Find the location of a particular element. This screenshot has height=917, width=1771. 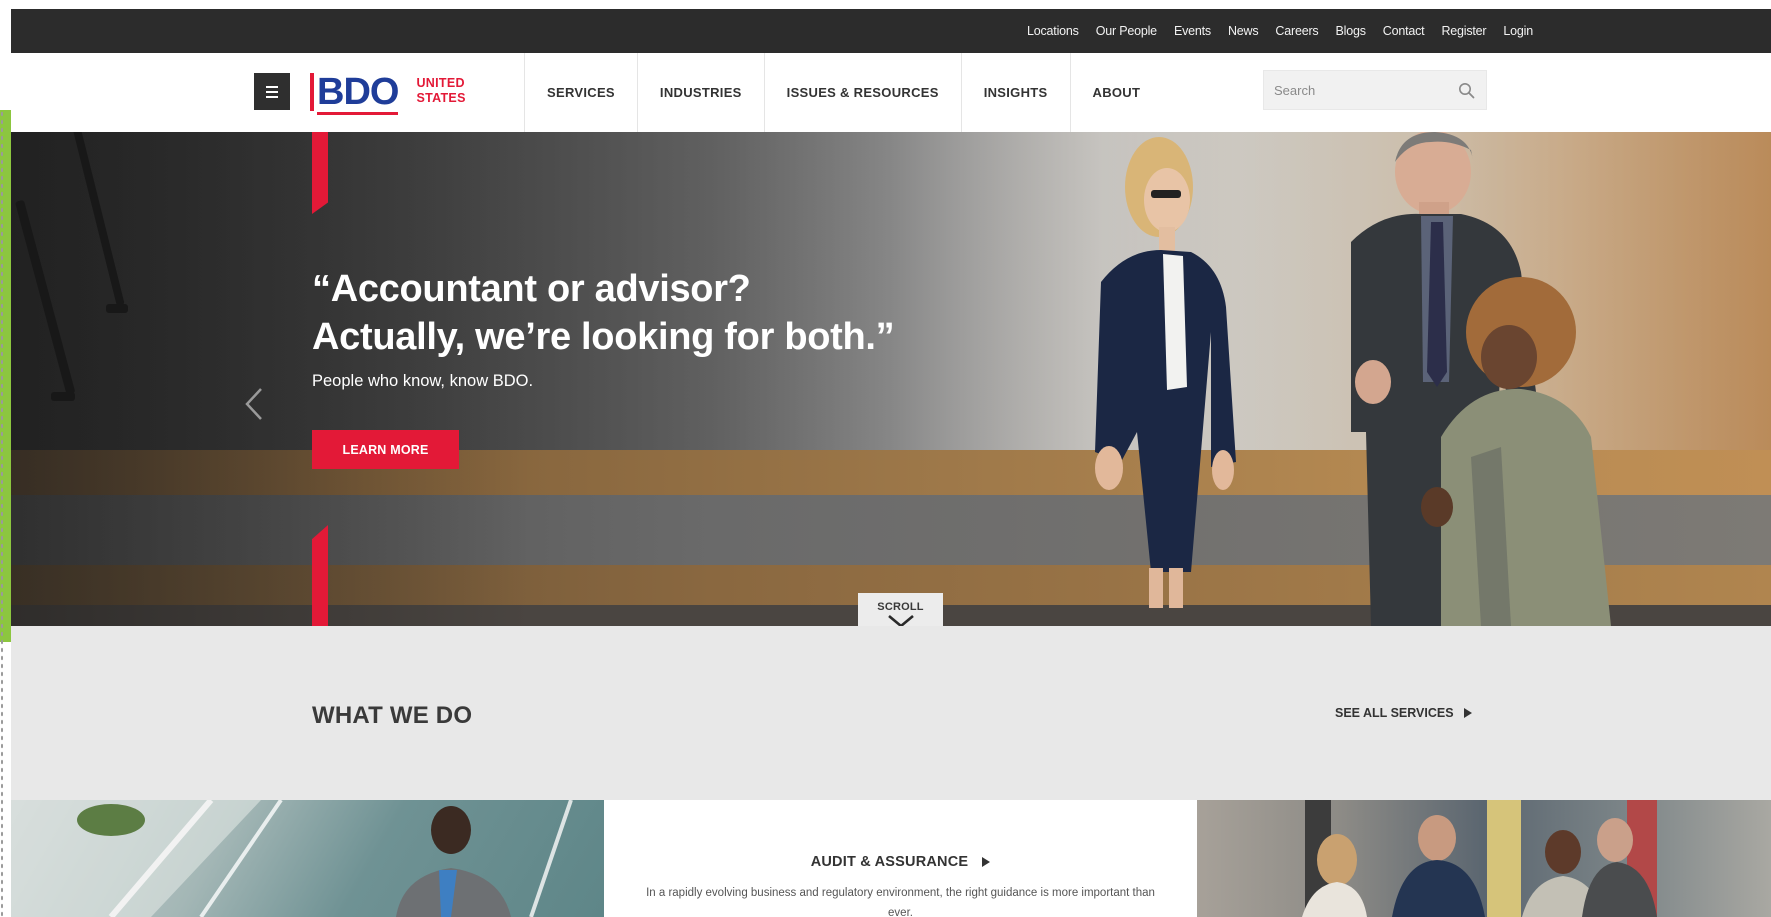

card-title-label: AUDIT & ASSURANCE is located at coordinates (889, 862).